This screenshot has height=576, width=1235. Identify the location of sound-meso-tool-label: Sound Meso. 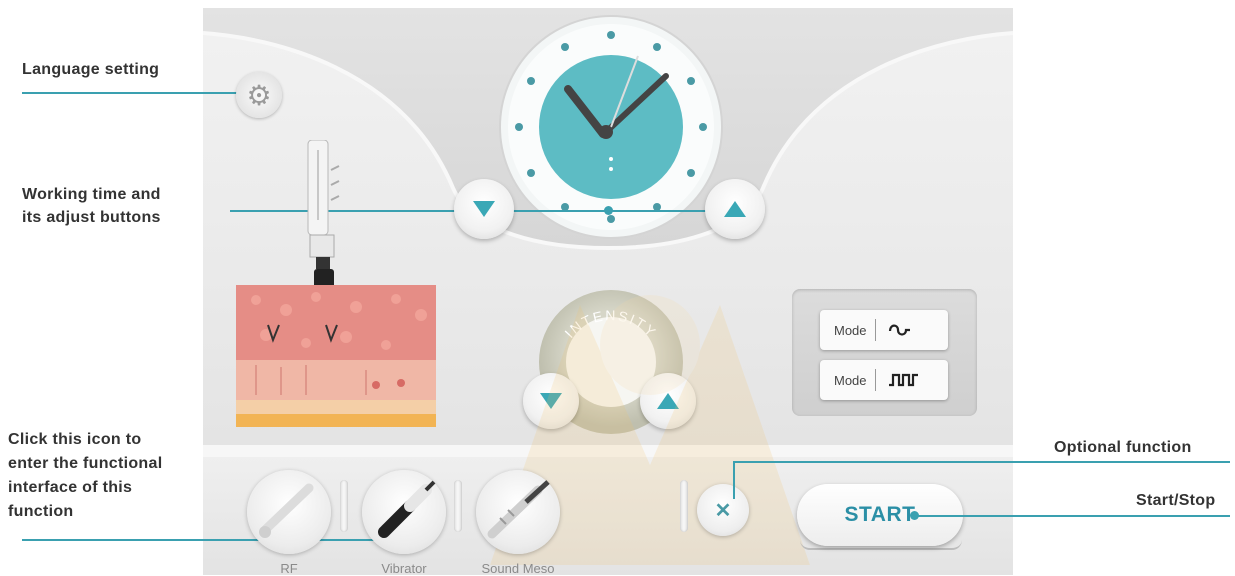
(518, 568).